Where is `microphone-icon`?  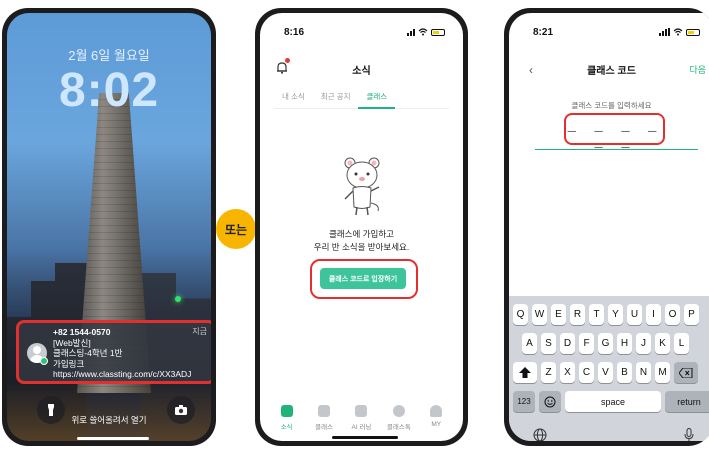
microphone-icon is located at coordinates (689, 434).